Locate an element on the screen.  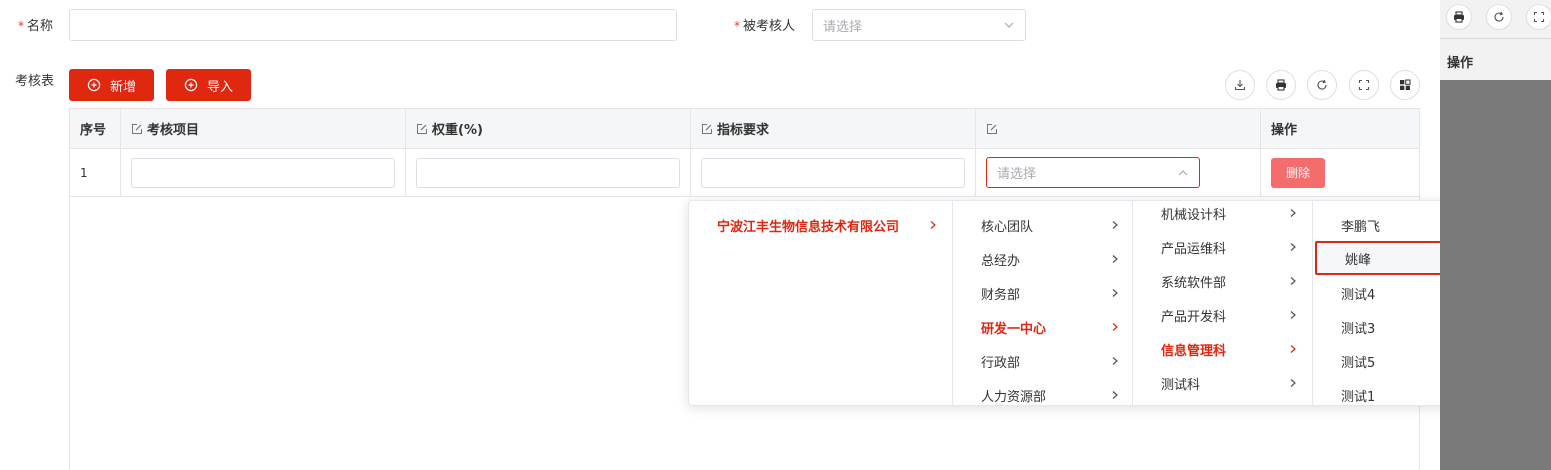
side-panel-actions-label: 操作 is located at coordinates (1460, 63).